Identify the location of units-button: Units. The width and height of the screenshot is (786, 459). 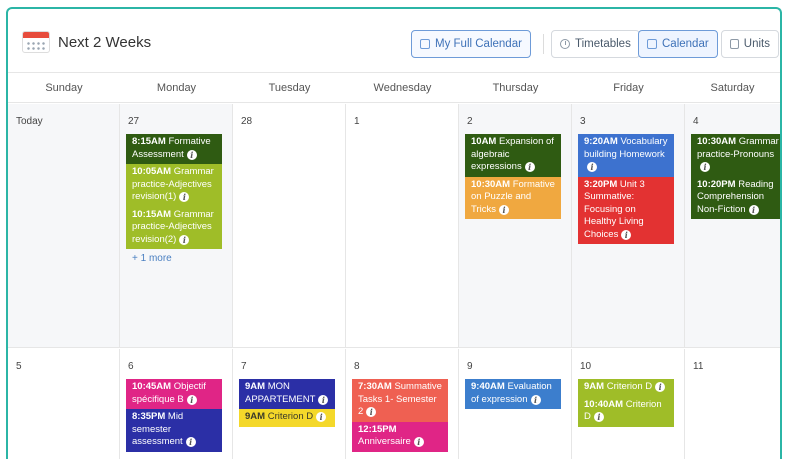
(750, 44).